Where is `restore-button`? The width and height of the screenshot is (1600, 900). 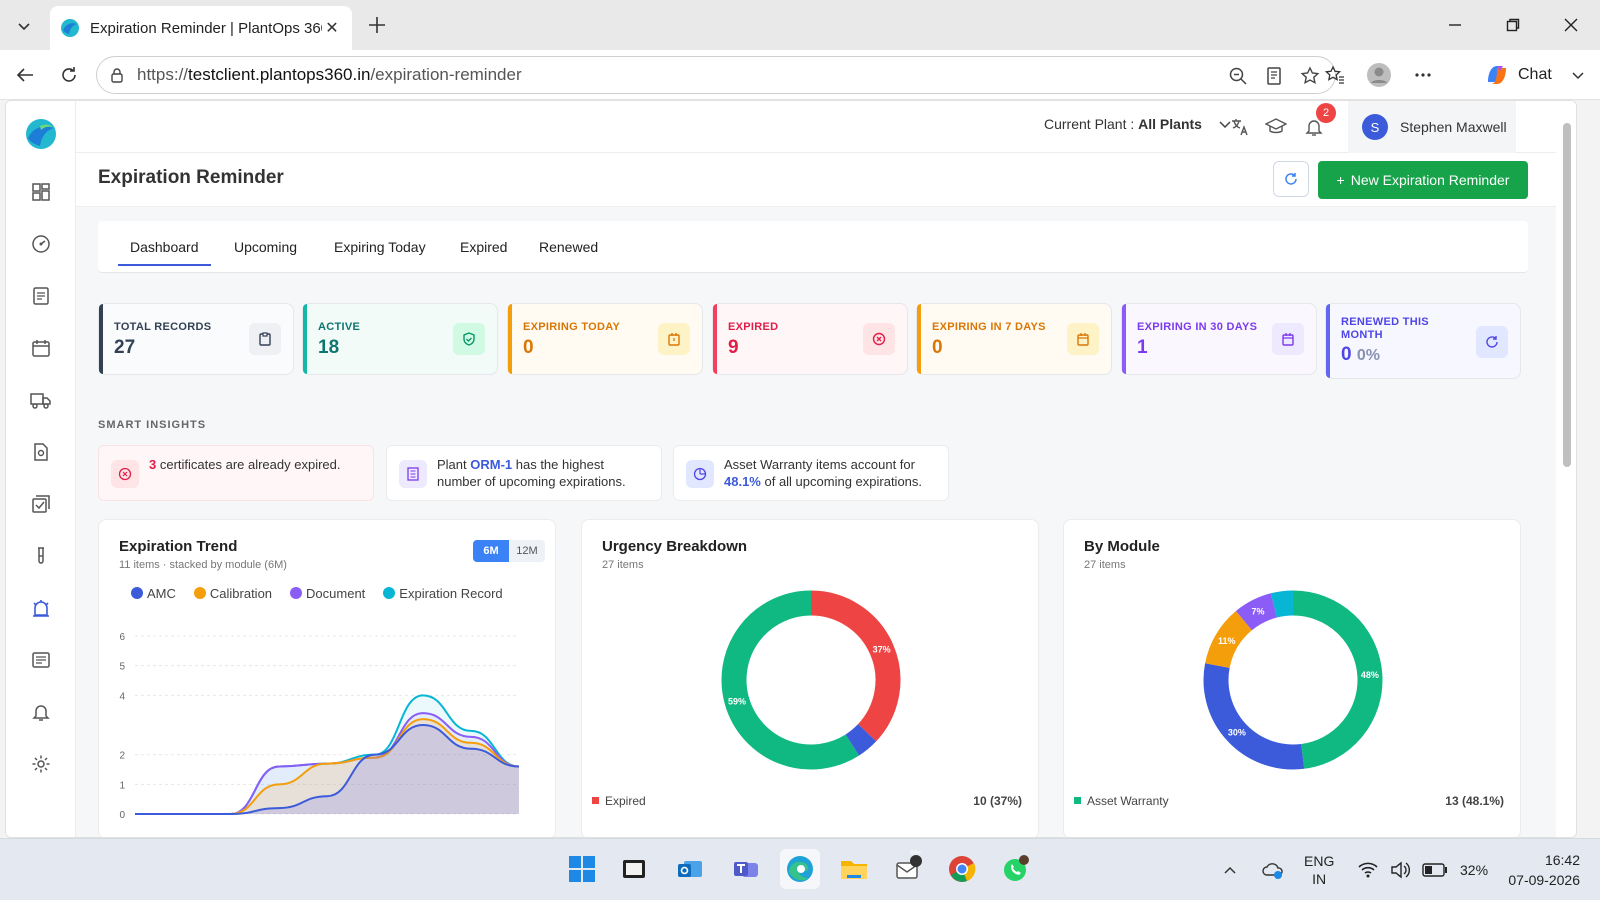
restore-button is located at coordinates (1513, 25).